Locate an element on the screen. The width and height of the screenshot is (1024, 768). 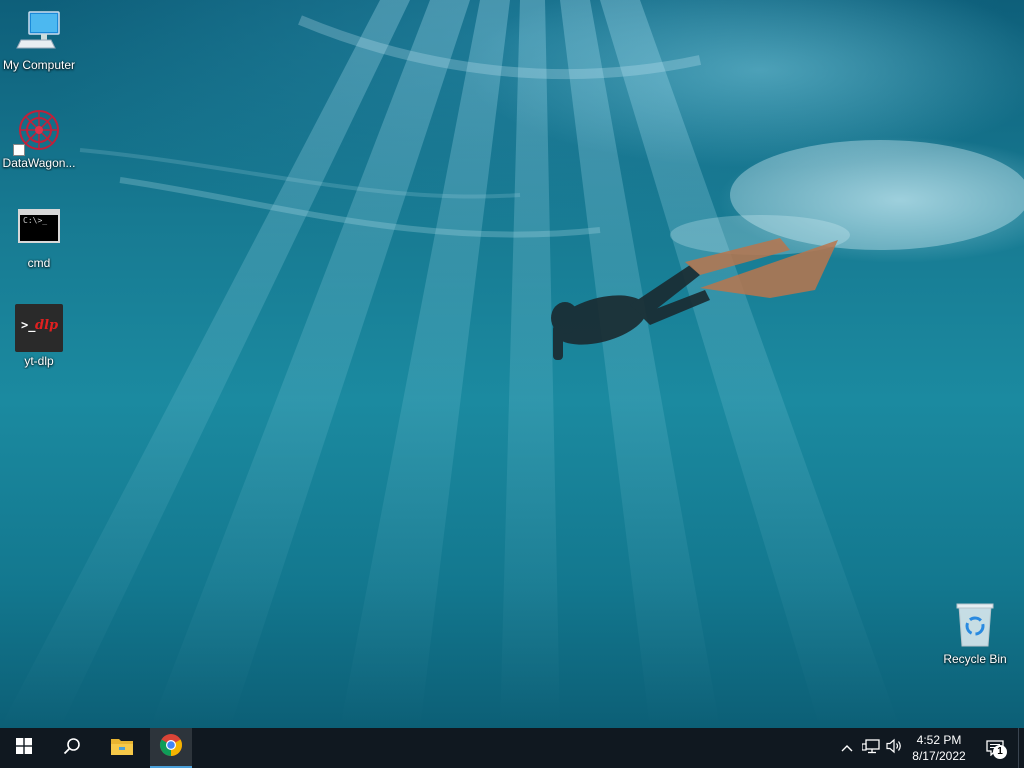
search-button is located at coordinates (72, 748).